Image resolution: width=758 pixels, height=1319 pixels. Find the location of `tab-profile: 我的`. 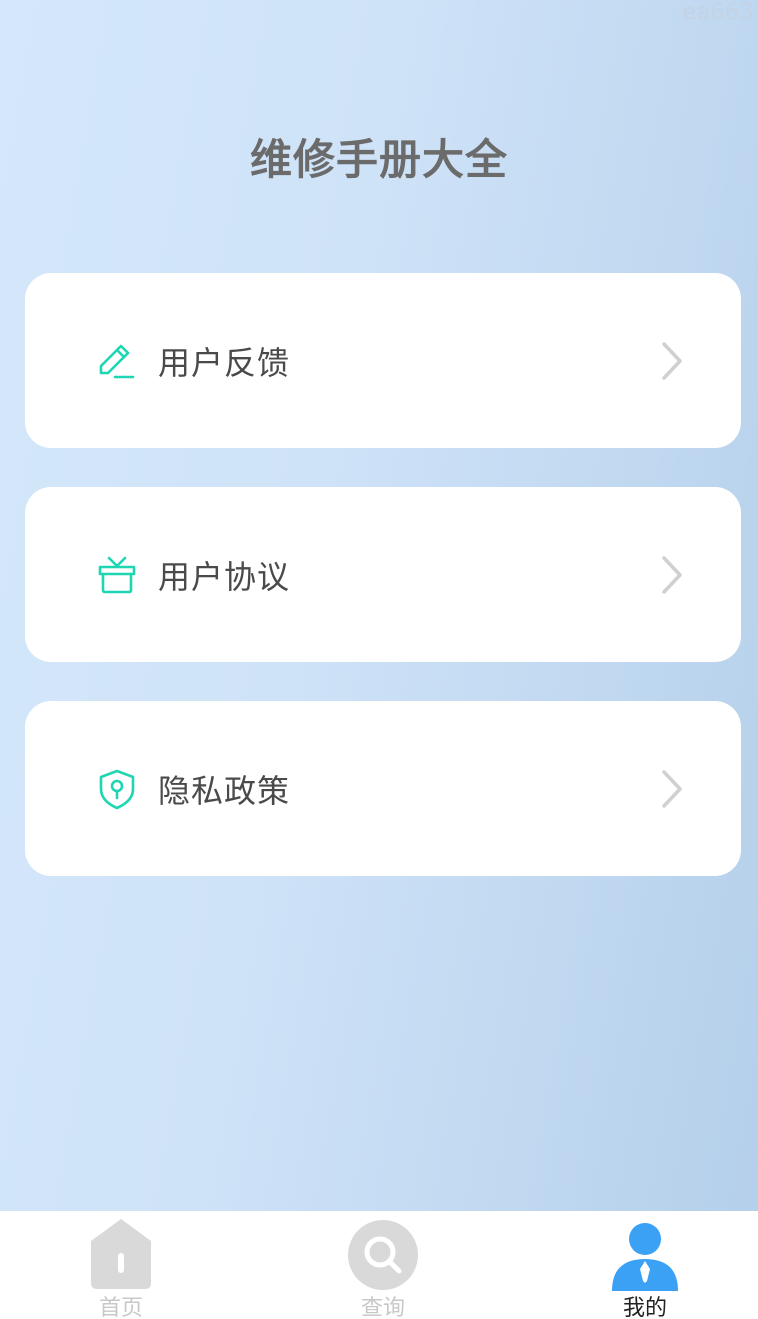

tab-profile: 我的 is located at coordinates (645, 1265).